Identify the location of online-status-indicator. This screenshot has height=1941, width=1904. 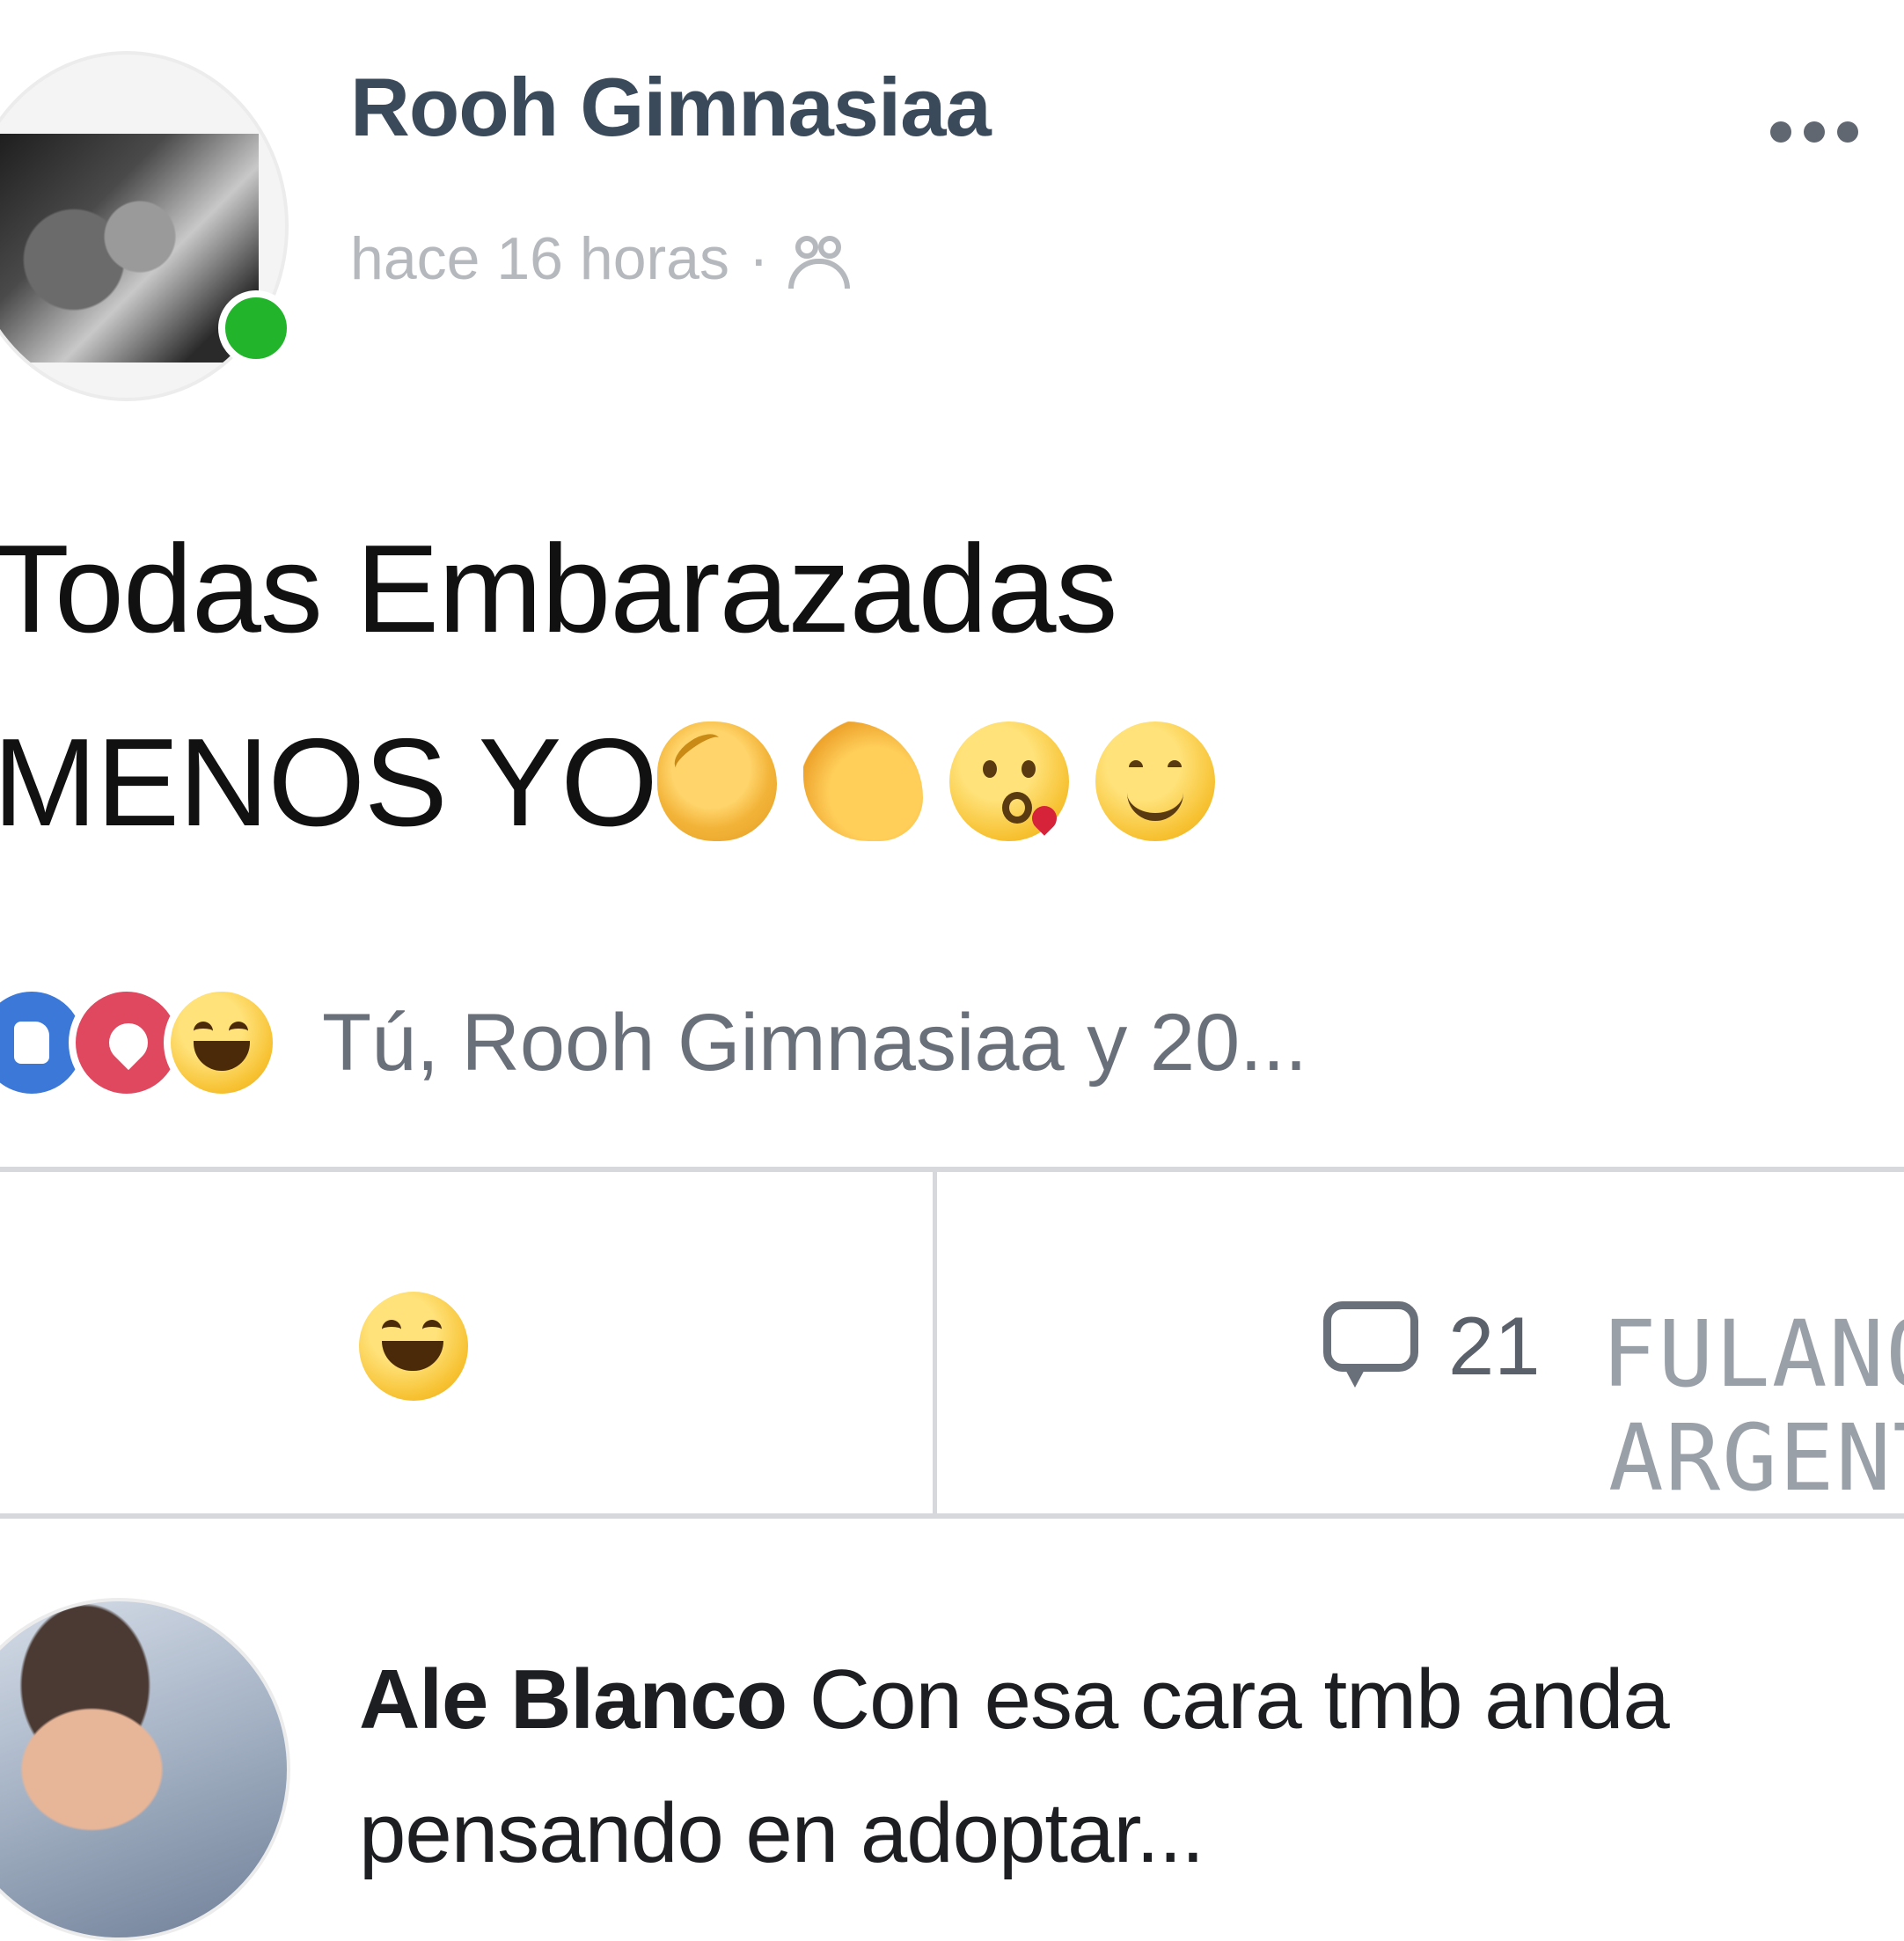
(256, 328).